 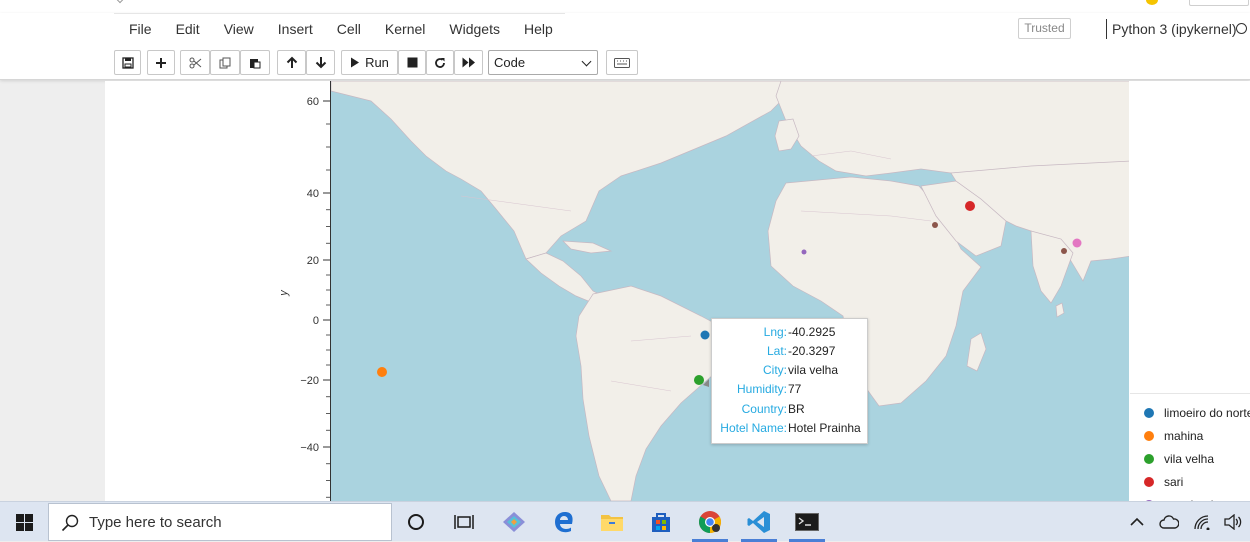 What do you see at coordinates (315, 297) in the screenshot?
I see `y-axis: 60 40 20 0 −20 −40` at bounding box center [315, 297].